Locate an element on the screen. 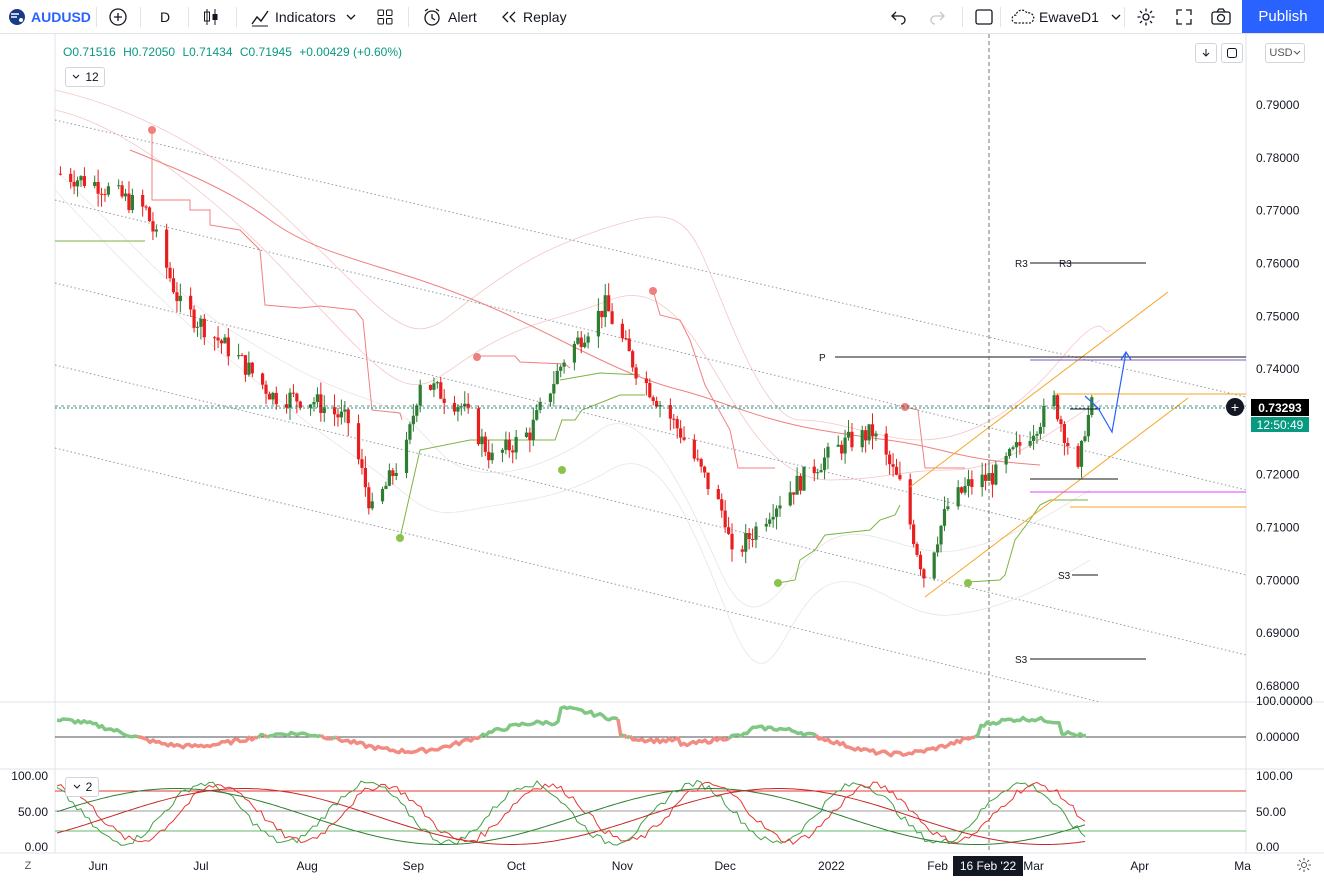  settings-icon is located at coordinates (1304, 865).